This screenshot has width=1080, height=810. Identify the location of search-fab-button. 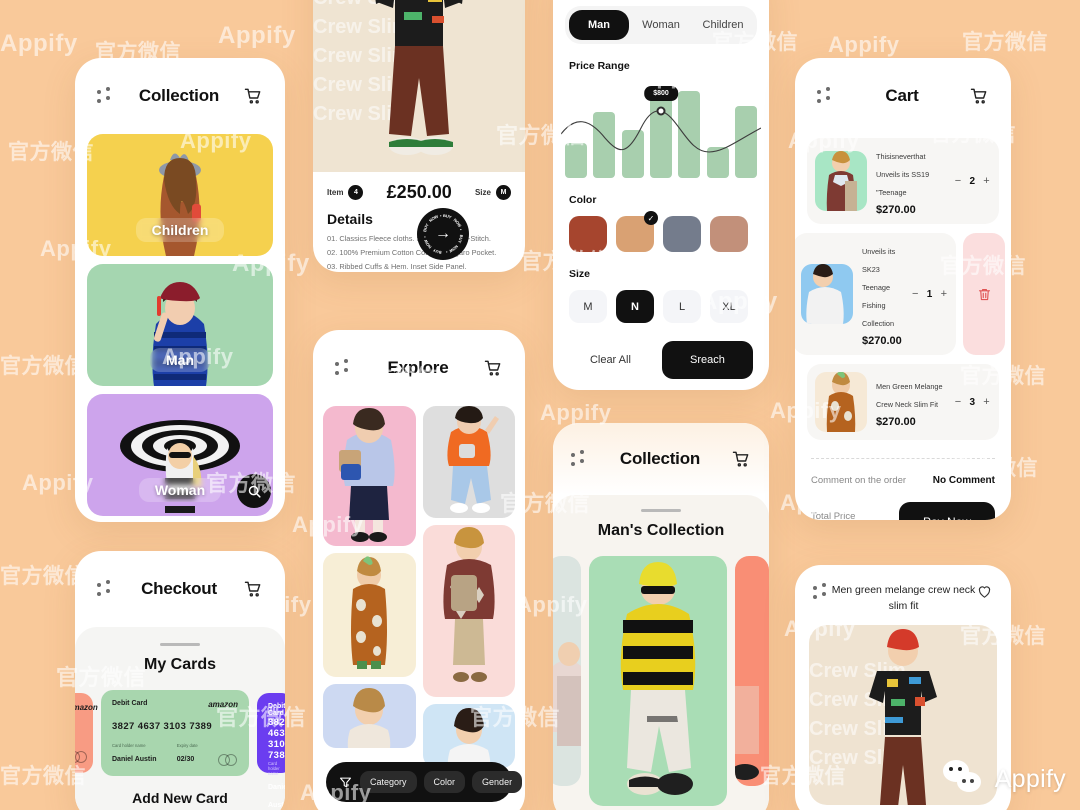
(254, 491).